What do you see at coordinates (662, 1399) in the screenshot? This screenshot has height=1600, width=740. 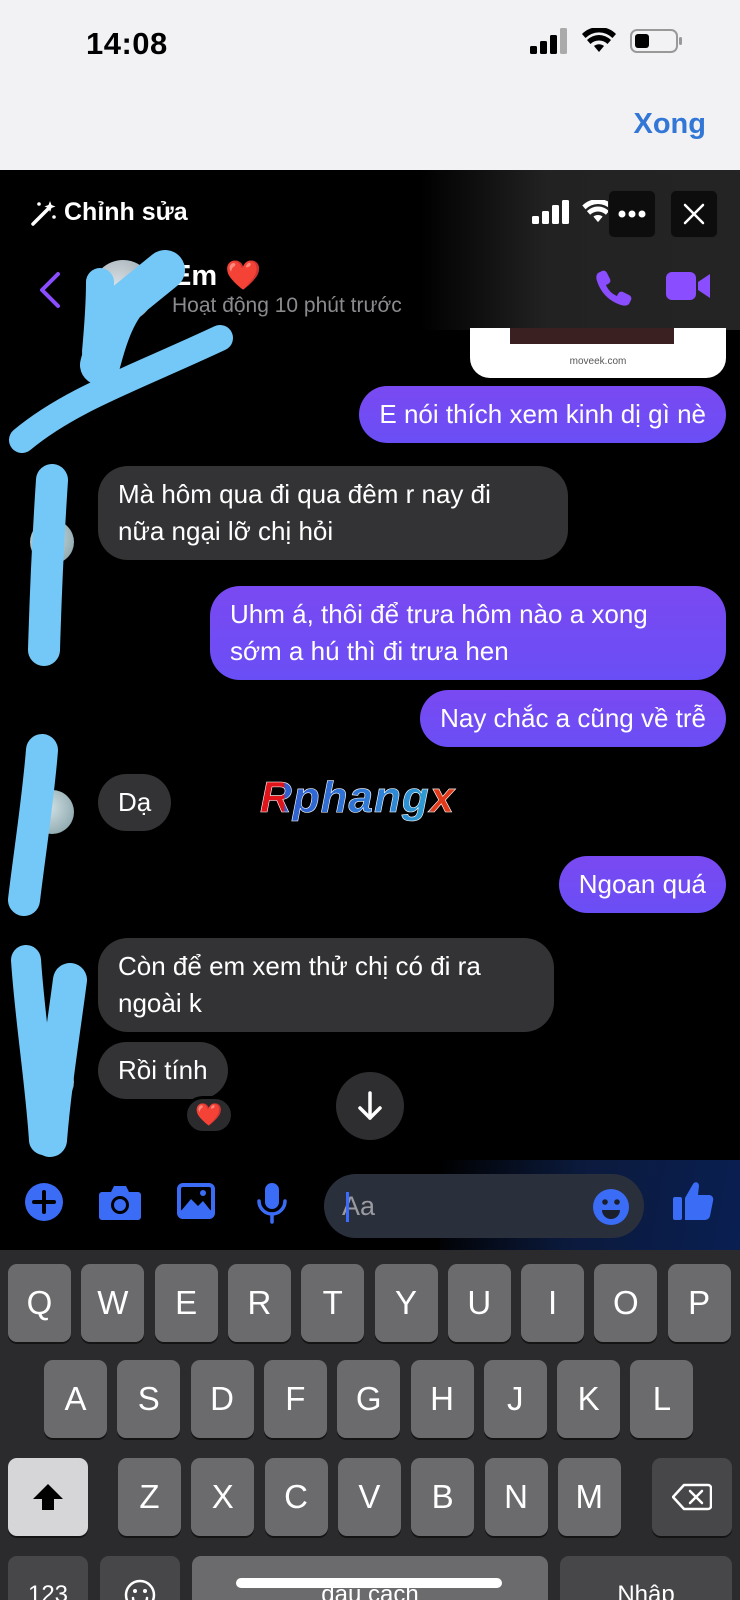 I see `key-l: L` at bounding box center [662, 1399].